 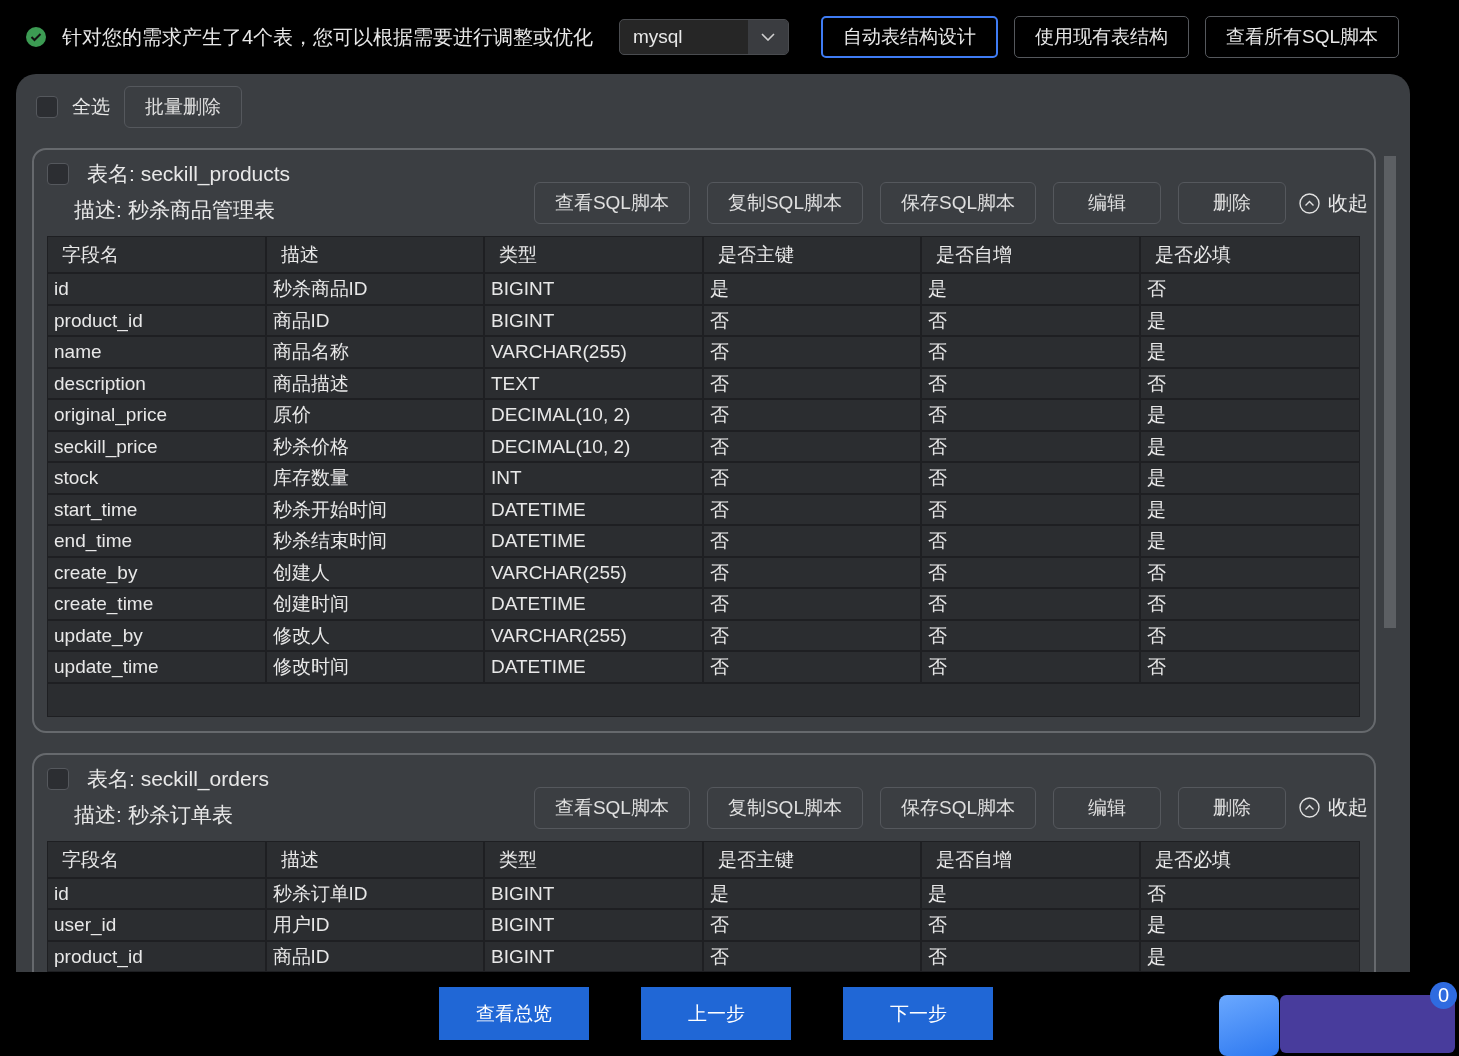 I want to click on scrollbar, so click(x=1390, y=392).